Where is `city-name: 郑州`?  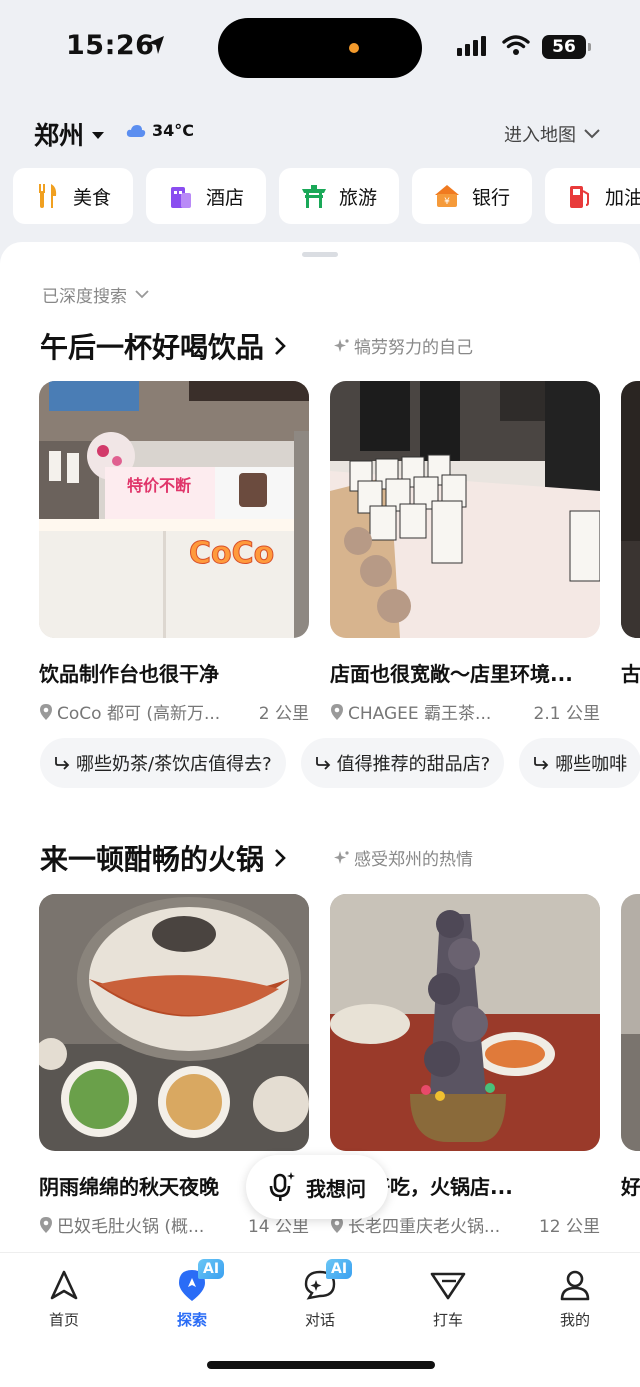
city-name: 郑州 is located at coordinates (59, 135).